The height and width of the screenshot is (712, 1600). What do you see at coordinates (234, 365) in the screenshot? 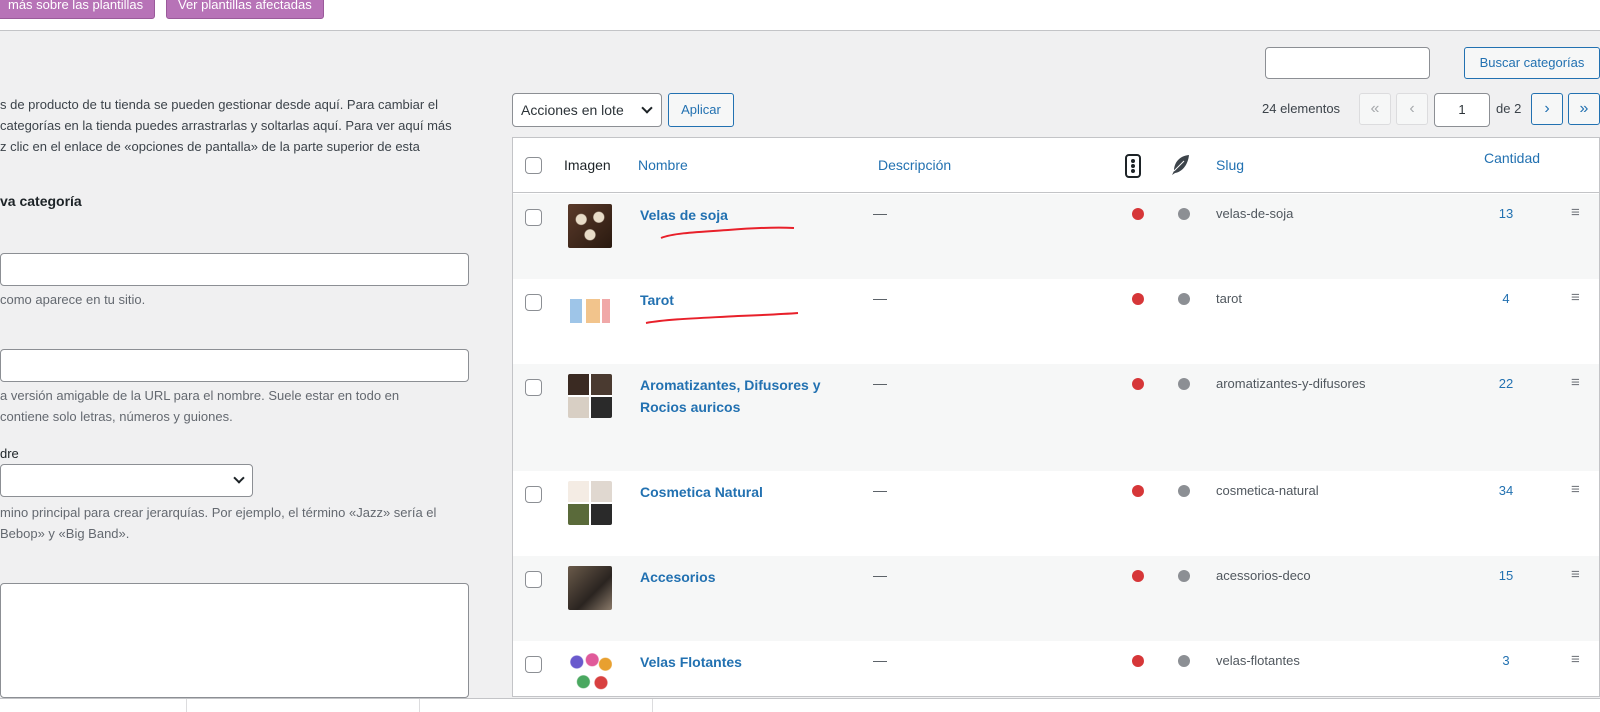
I see `slug-field` at bounding box center [234, 365].